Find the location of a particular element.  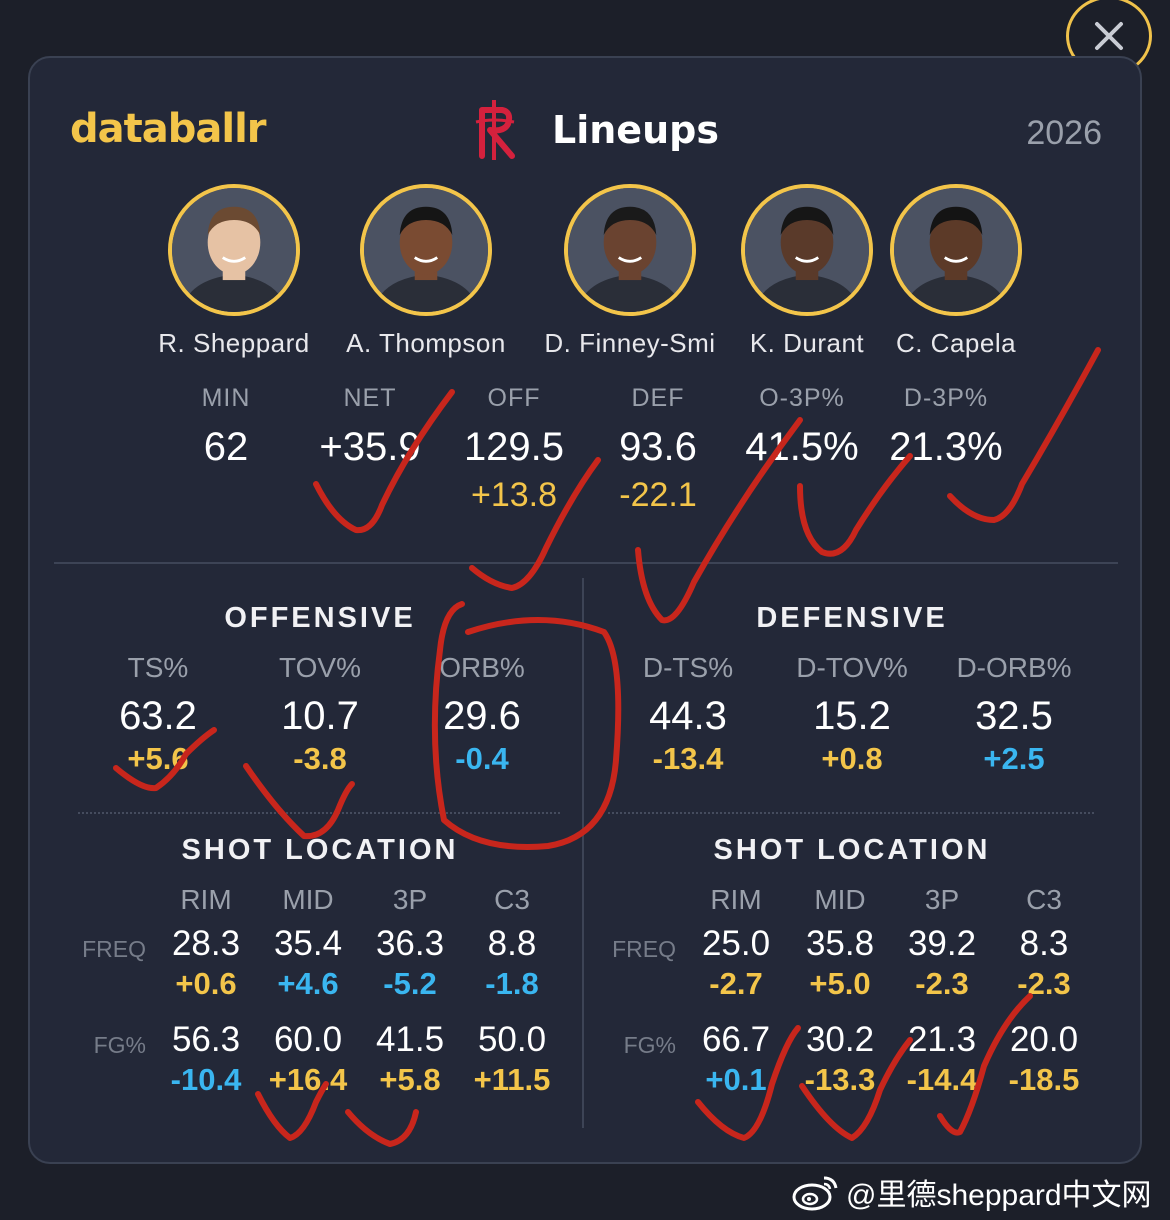

stat-value: 29.6 is located at coordinates (482, 716).